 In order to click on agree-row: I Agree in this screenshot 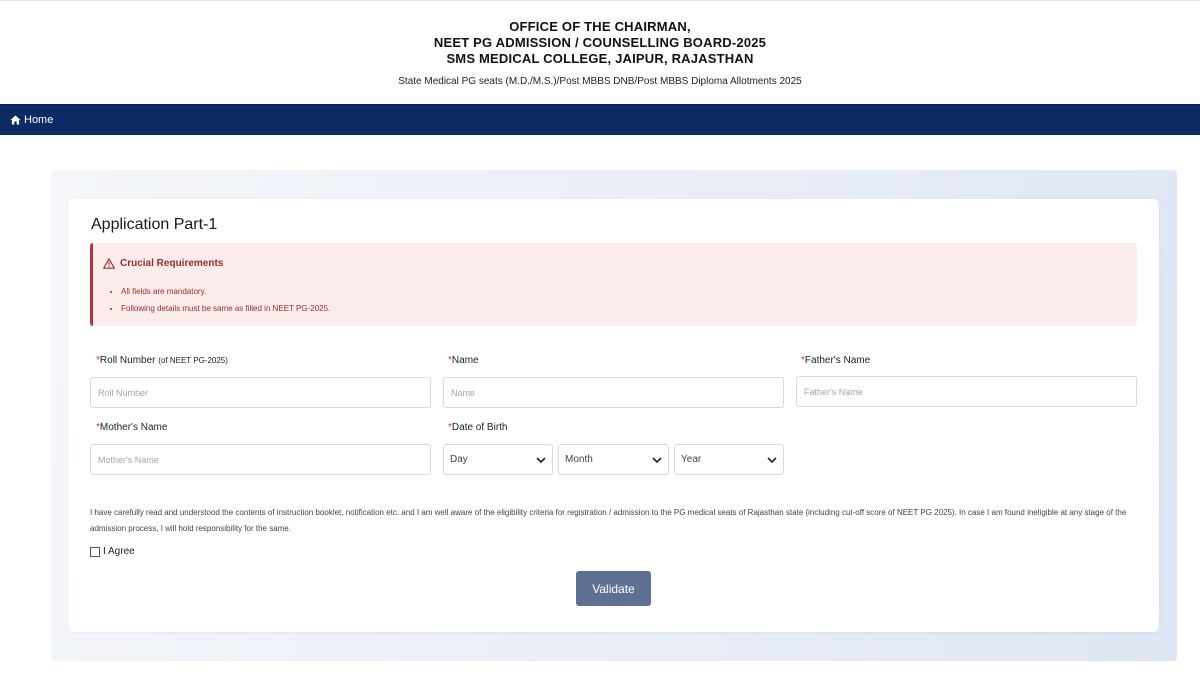, I will do `click(112, 551)`.